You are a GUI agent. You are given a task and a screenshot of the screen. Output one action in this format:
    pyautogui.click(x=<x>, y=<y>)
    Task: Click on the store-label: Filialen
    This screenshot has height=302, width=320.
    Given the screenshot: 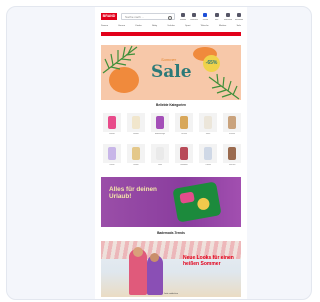 What is the action you would take?
    pyautogui.click(x=183, y=20)
    